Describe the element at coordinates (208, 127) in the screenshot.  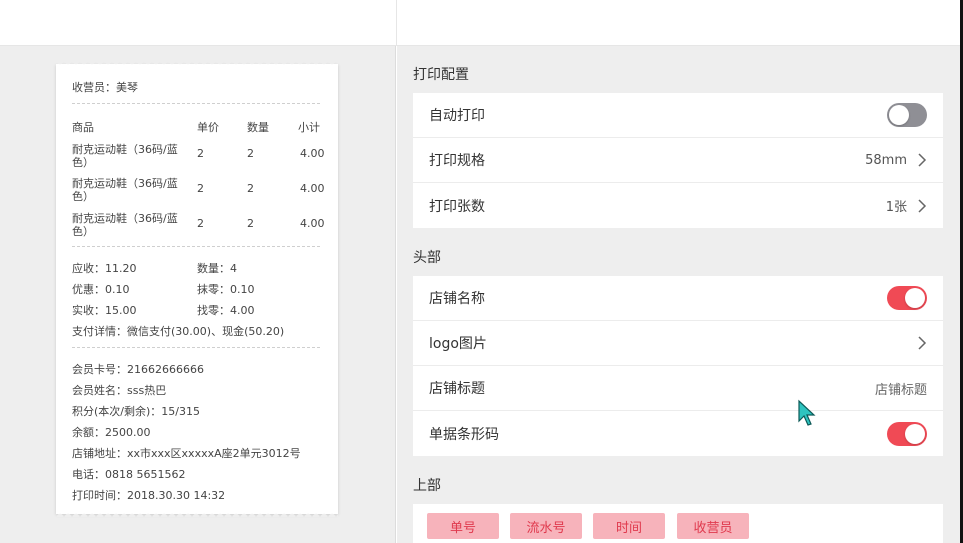
I see `receipt-header-price: 单价` at that location.